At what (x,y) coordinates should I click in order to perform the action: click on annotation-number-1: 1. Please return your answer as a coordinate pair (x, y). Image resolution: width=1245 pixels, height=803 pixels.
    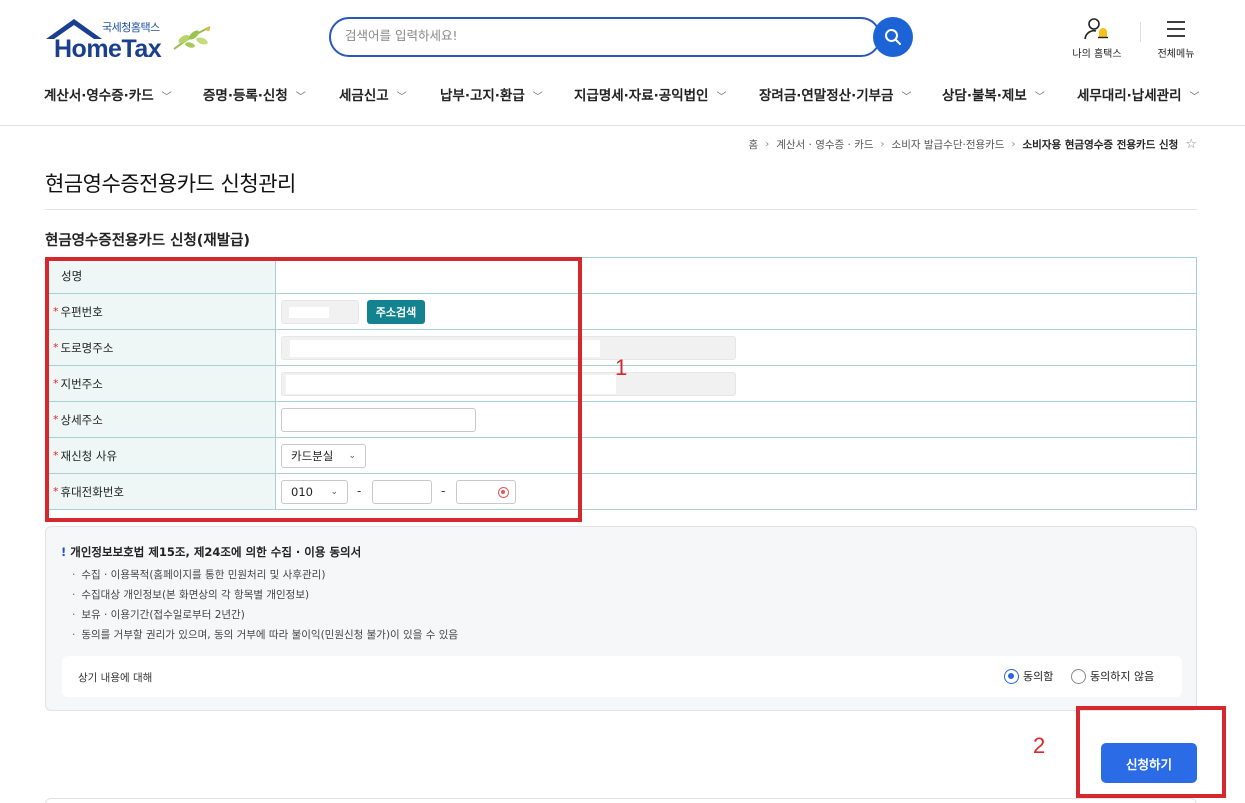
    Looking at the image, I should click on (621, 367).